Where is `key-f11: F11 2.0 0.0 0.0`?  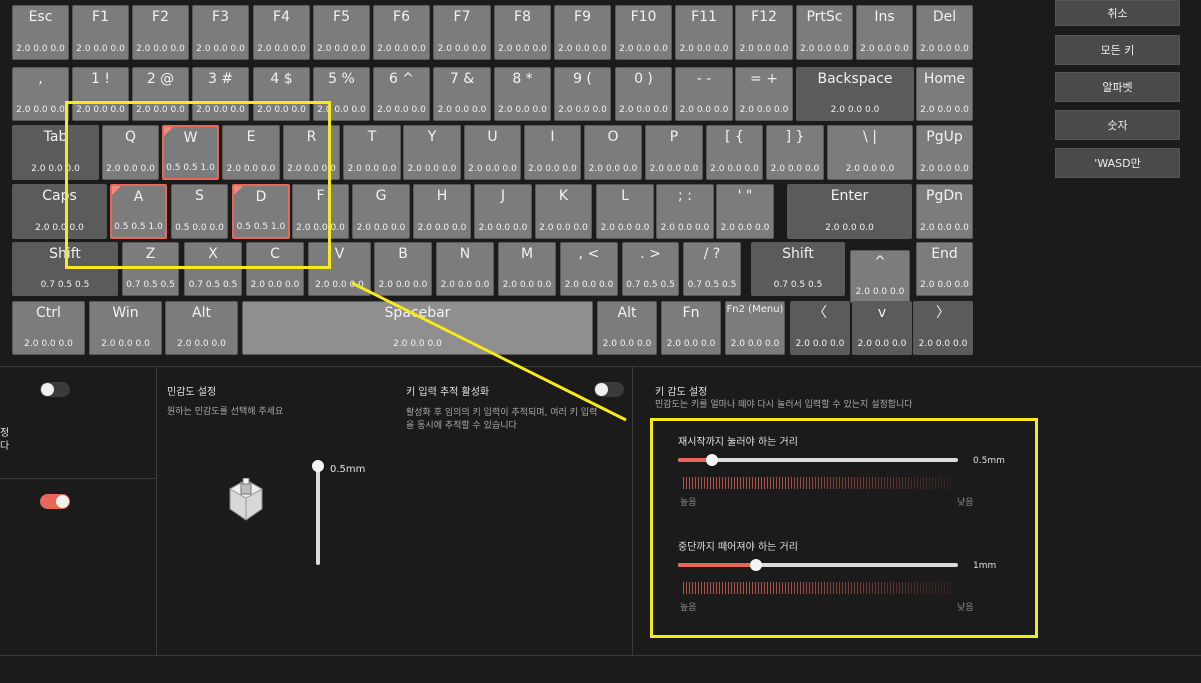
key-f11: F11 2.0 0.0 0.0 is located at coordinates (704, 32).